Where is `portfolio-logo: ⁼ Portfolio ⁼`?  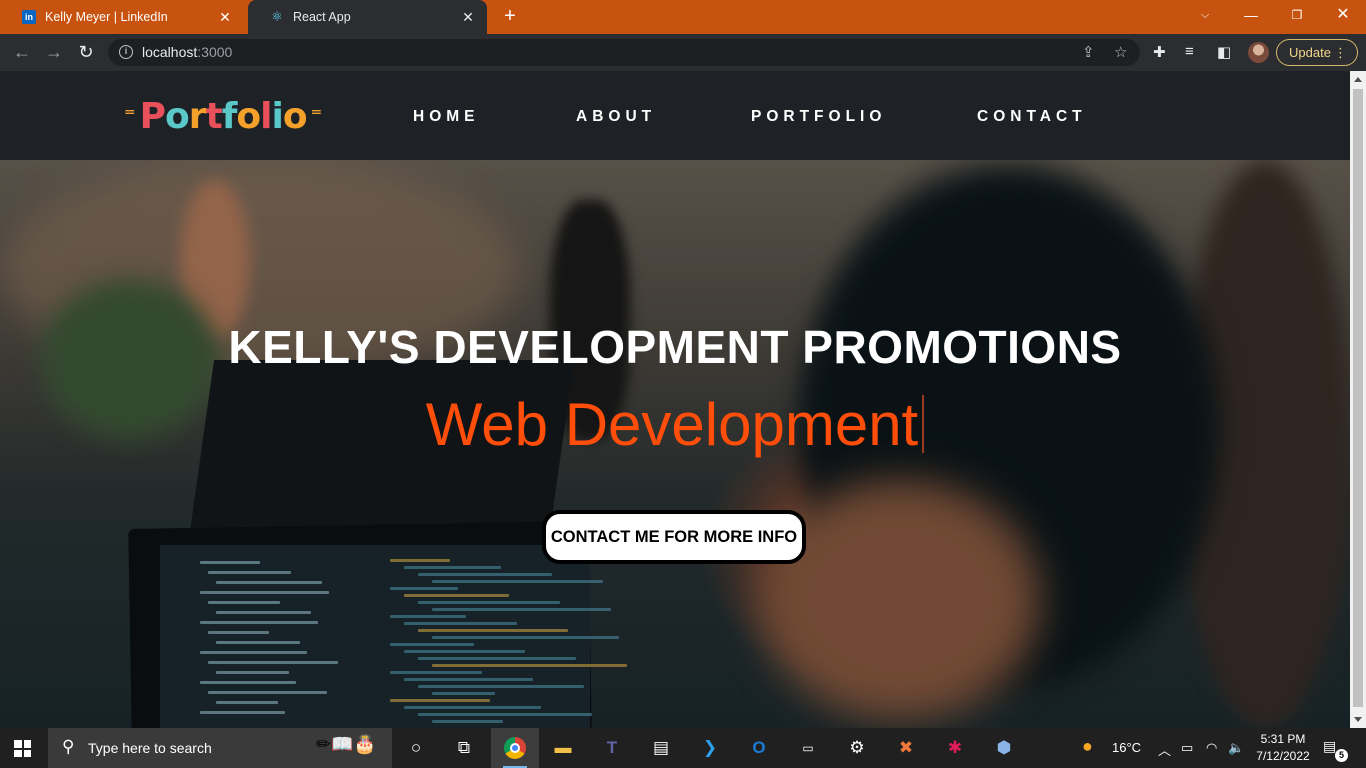
portfolio-logo: ⁼ Portfolio ⁼ is located at coordinates (223, 116).